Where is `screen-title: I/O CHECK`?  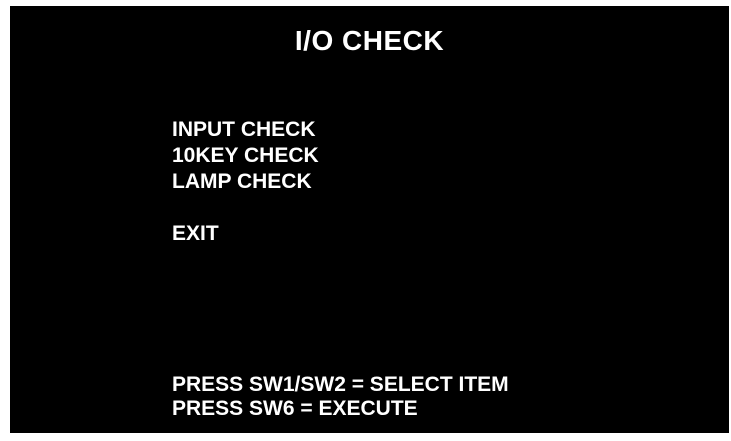 screen-title: I/O CHECK is located at coordinates (369, 40).